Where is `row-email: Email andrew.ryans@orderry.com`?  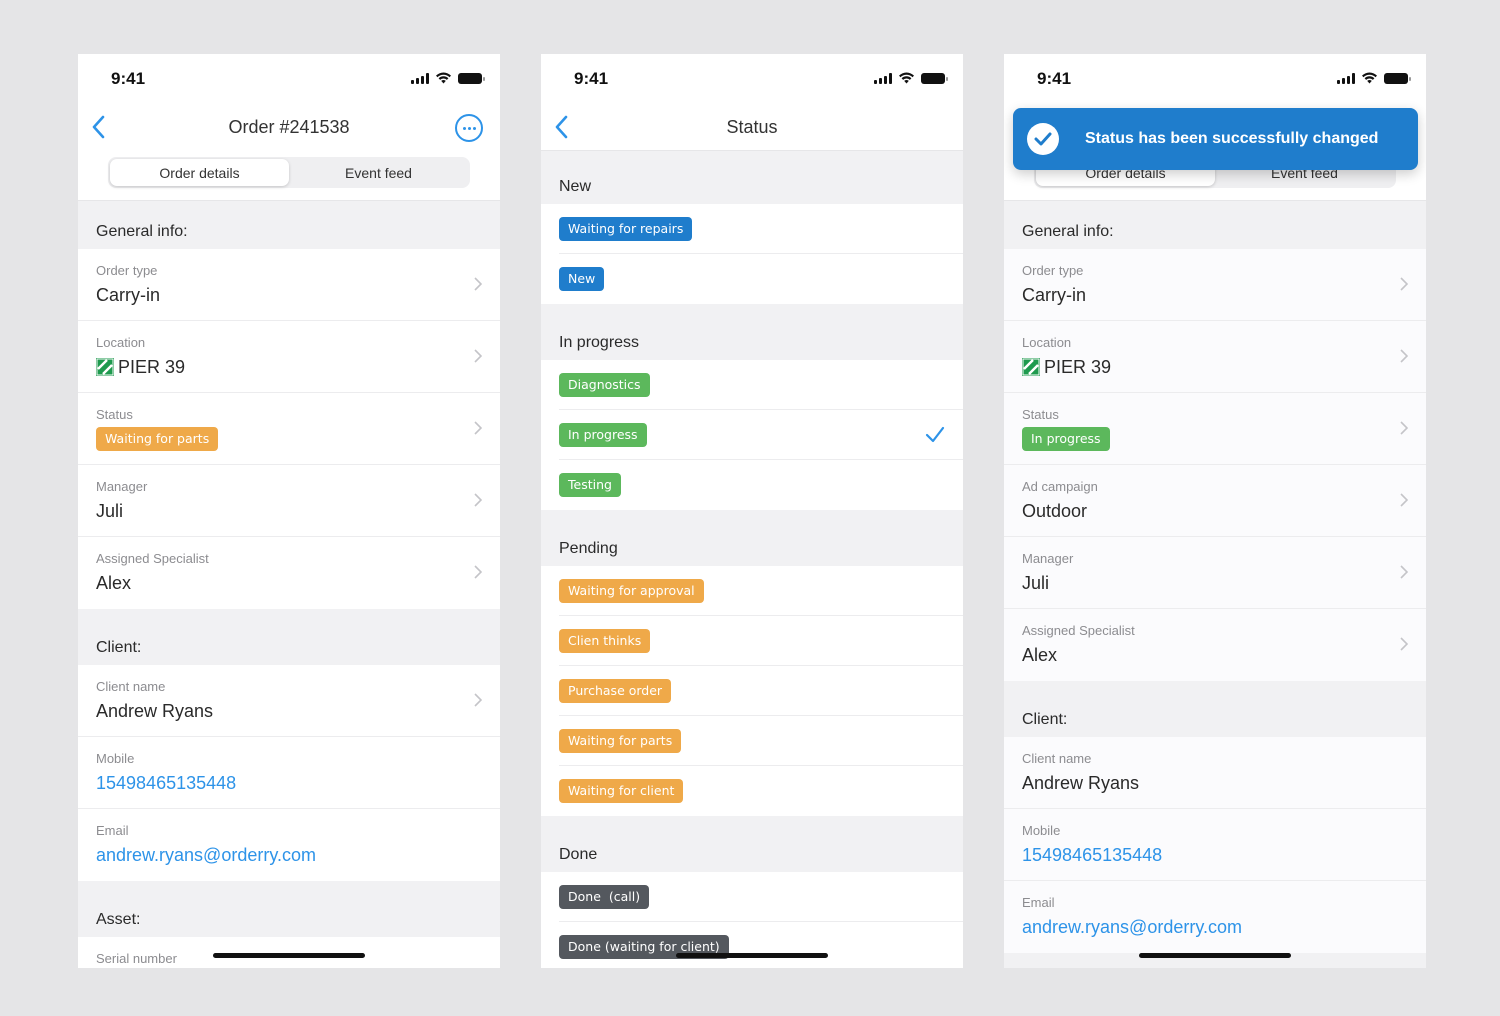 row-email: Email andrew.ryans@orderry.com is located at coordinates (1215, 917).